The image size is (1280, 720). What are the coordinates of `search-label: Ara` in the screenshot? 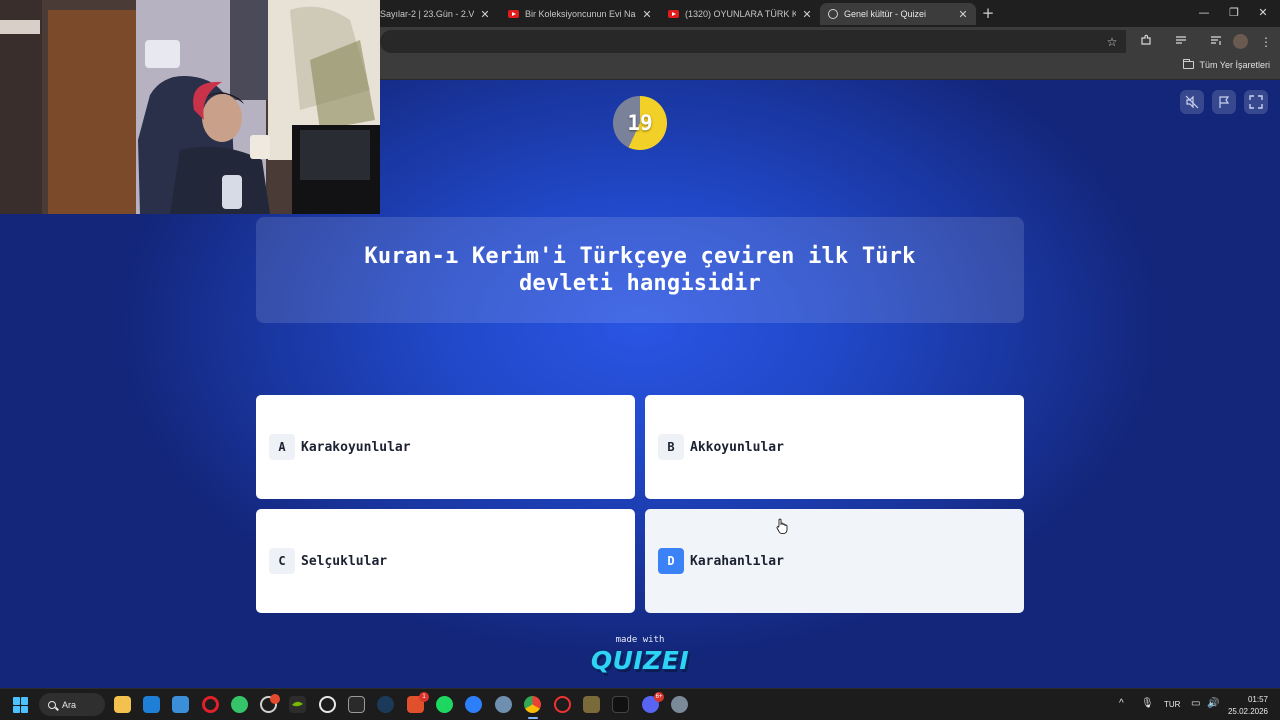 It's located at (69, 704).